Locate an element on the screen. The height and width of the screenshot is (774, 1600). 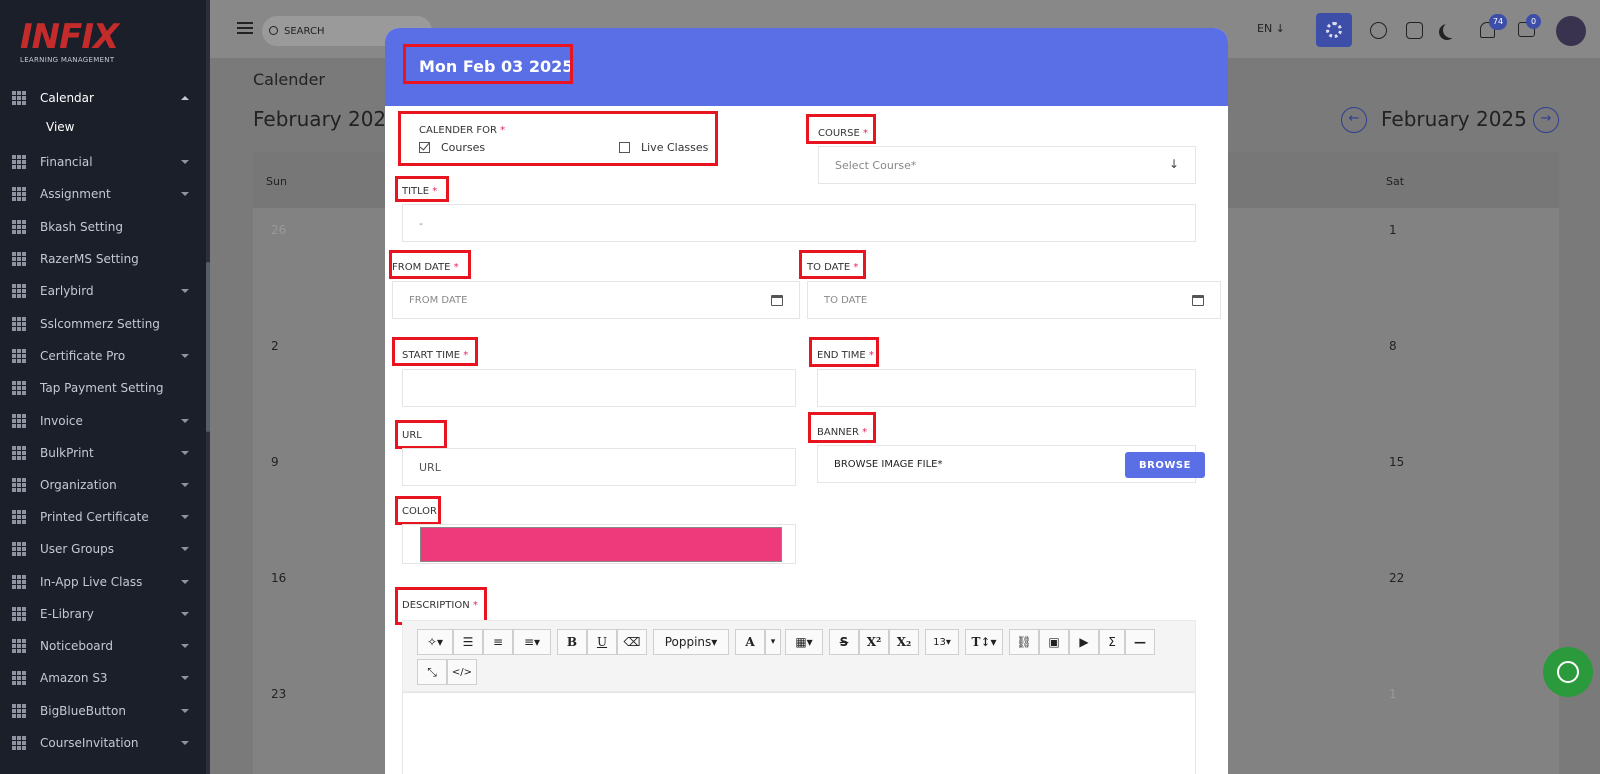
sidebar-item-bulkprint: BulkPrint is located at coordinates (103, 453).